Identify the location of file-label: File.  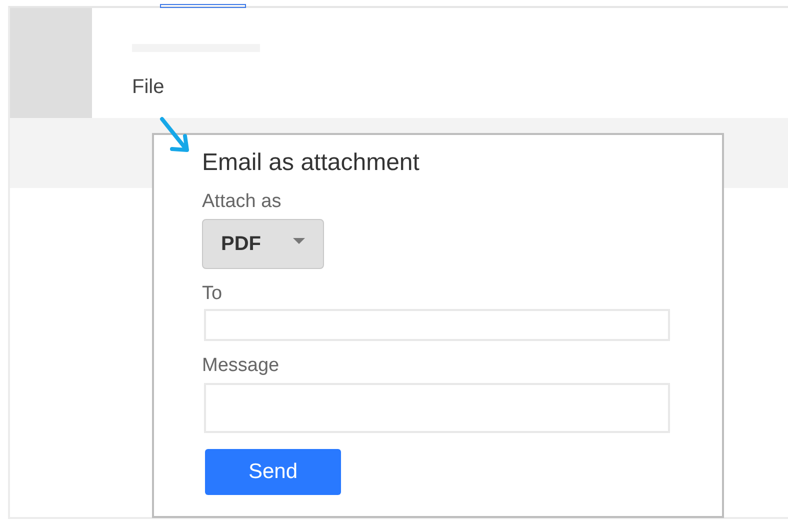
(149, 87).